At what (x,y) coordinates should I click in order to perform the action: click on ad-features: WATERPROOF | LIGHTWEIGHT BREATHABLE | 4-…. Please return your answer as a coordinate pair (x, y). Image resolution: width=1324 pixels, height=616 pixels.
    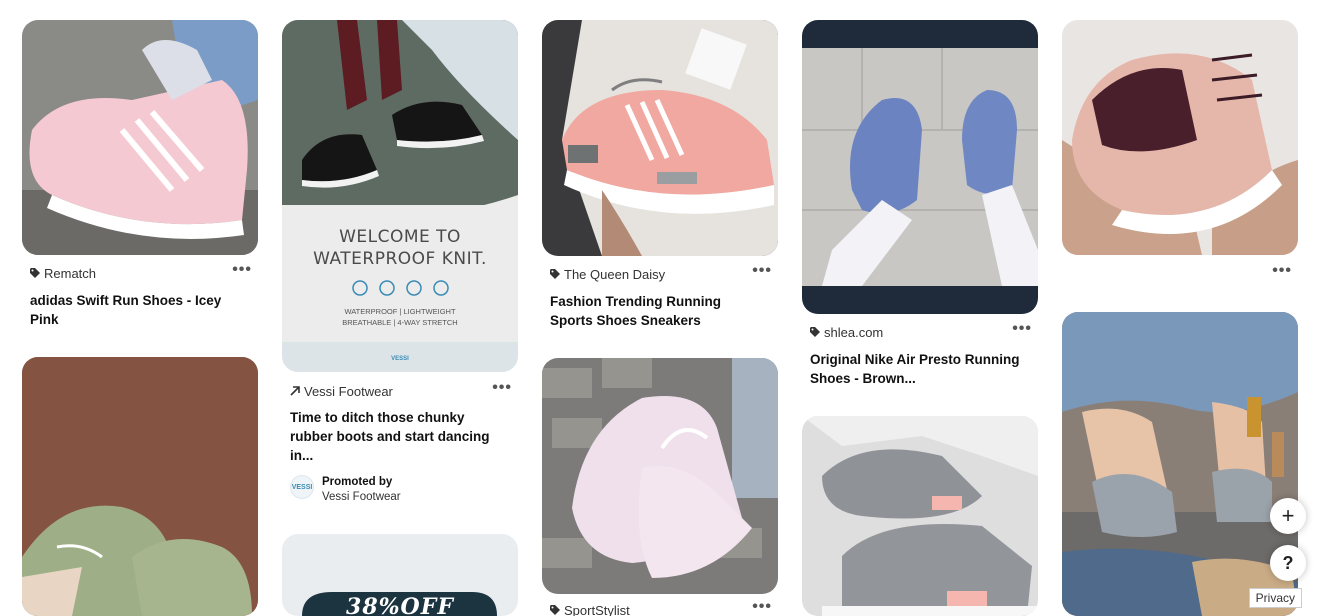
    Looking at the image, I should click on (400, 317).